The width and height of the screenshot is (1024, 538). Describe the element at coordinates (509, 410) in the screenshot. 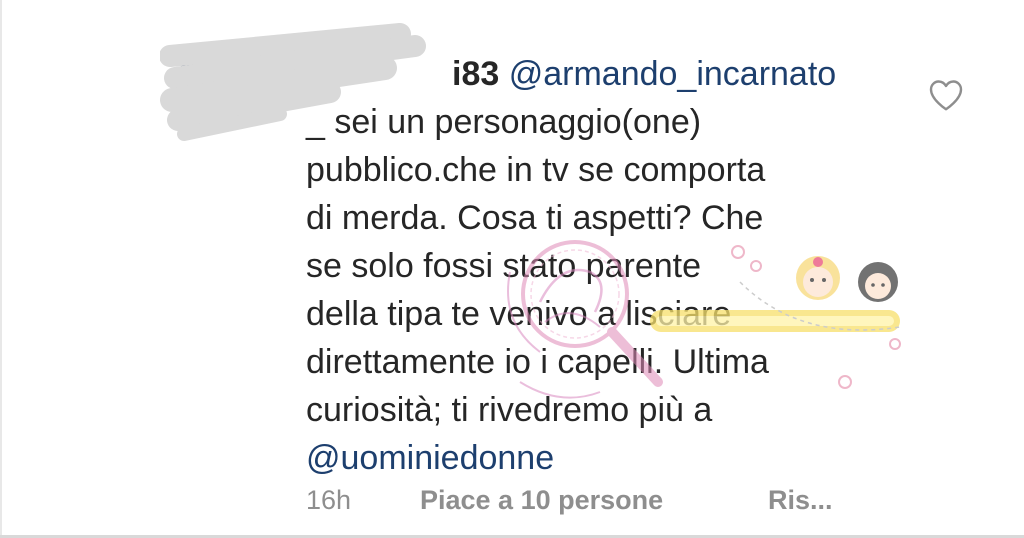

I see `comment-line-7: curiosità; ti rivedremo più a` at that location.